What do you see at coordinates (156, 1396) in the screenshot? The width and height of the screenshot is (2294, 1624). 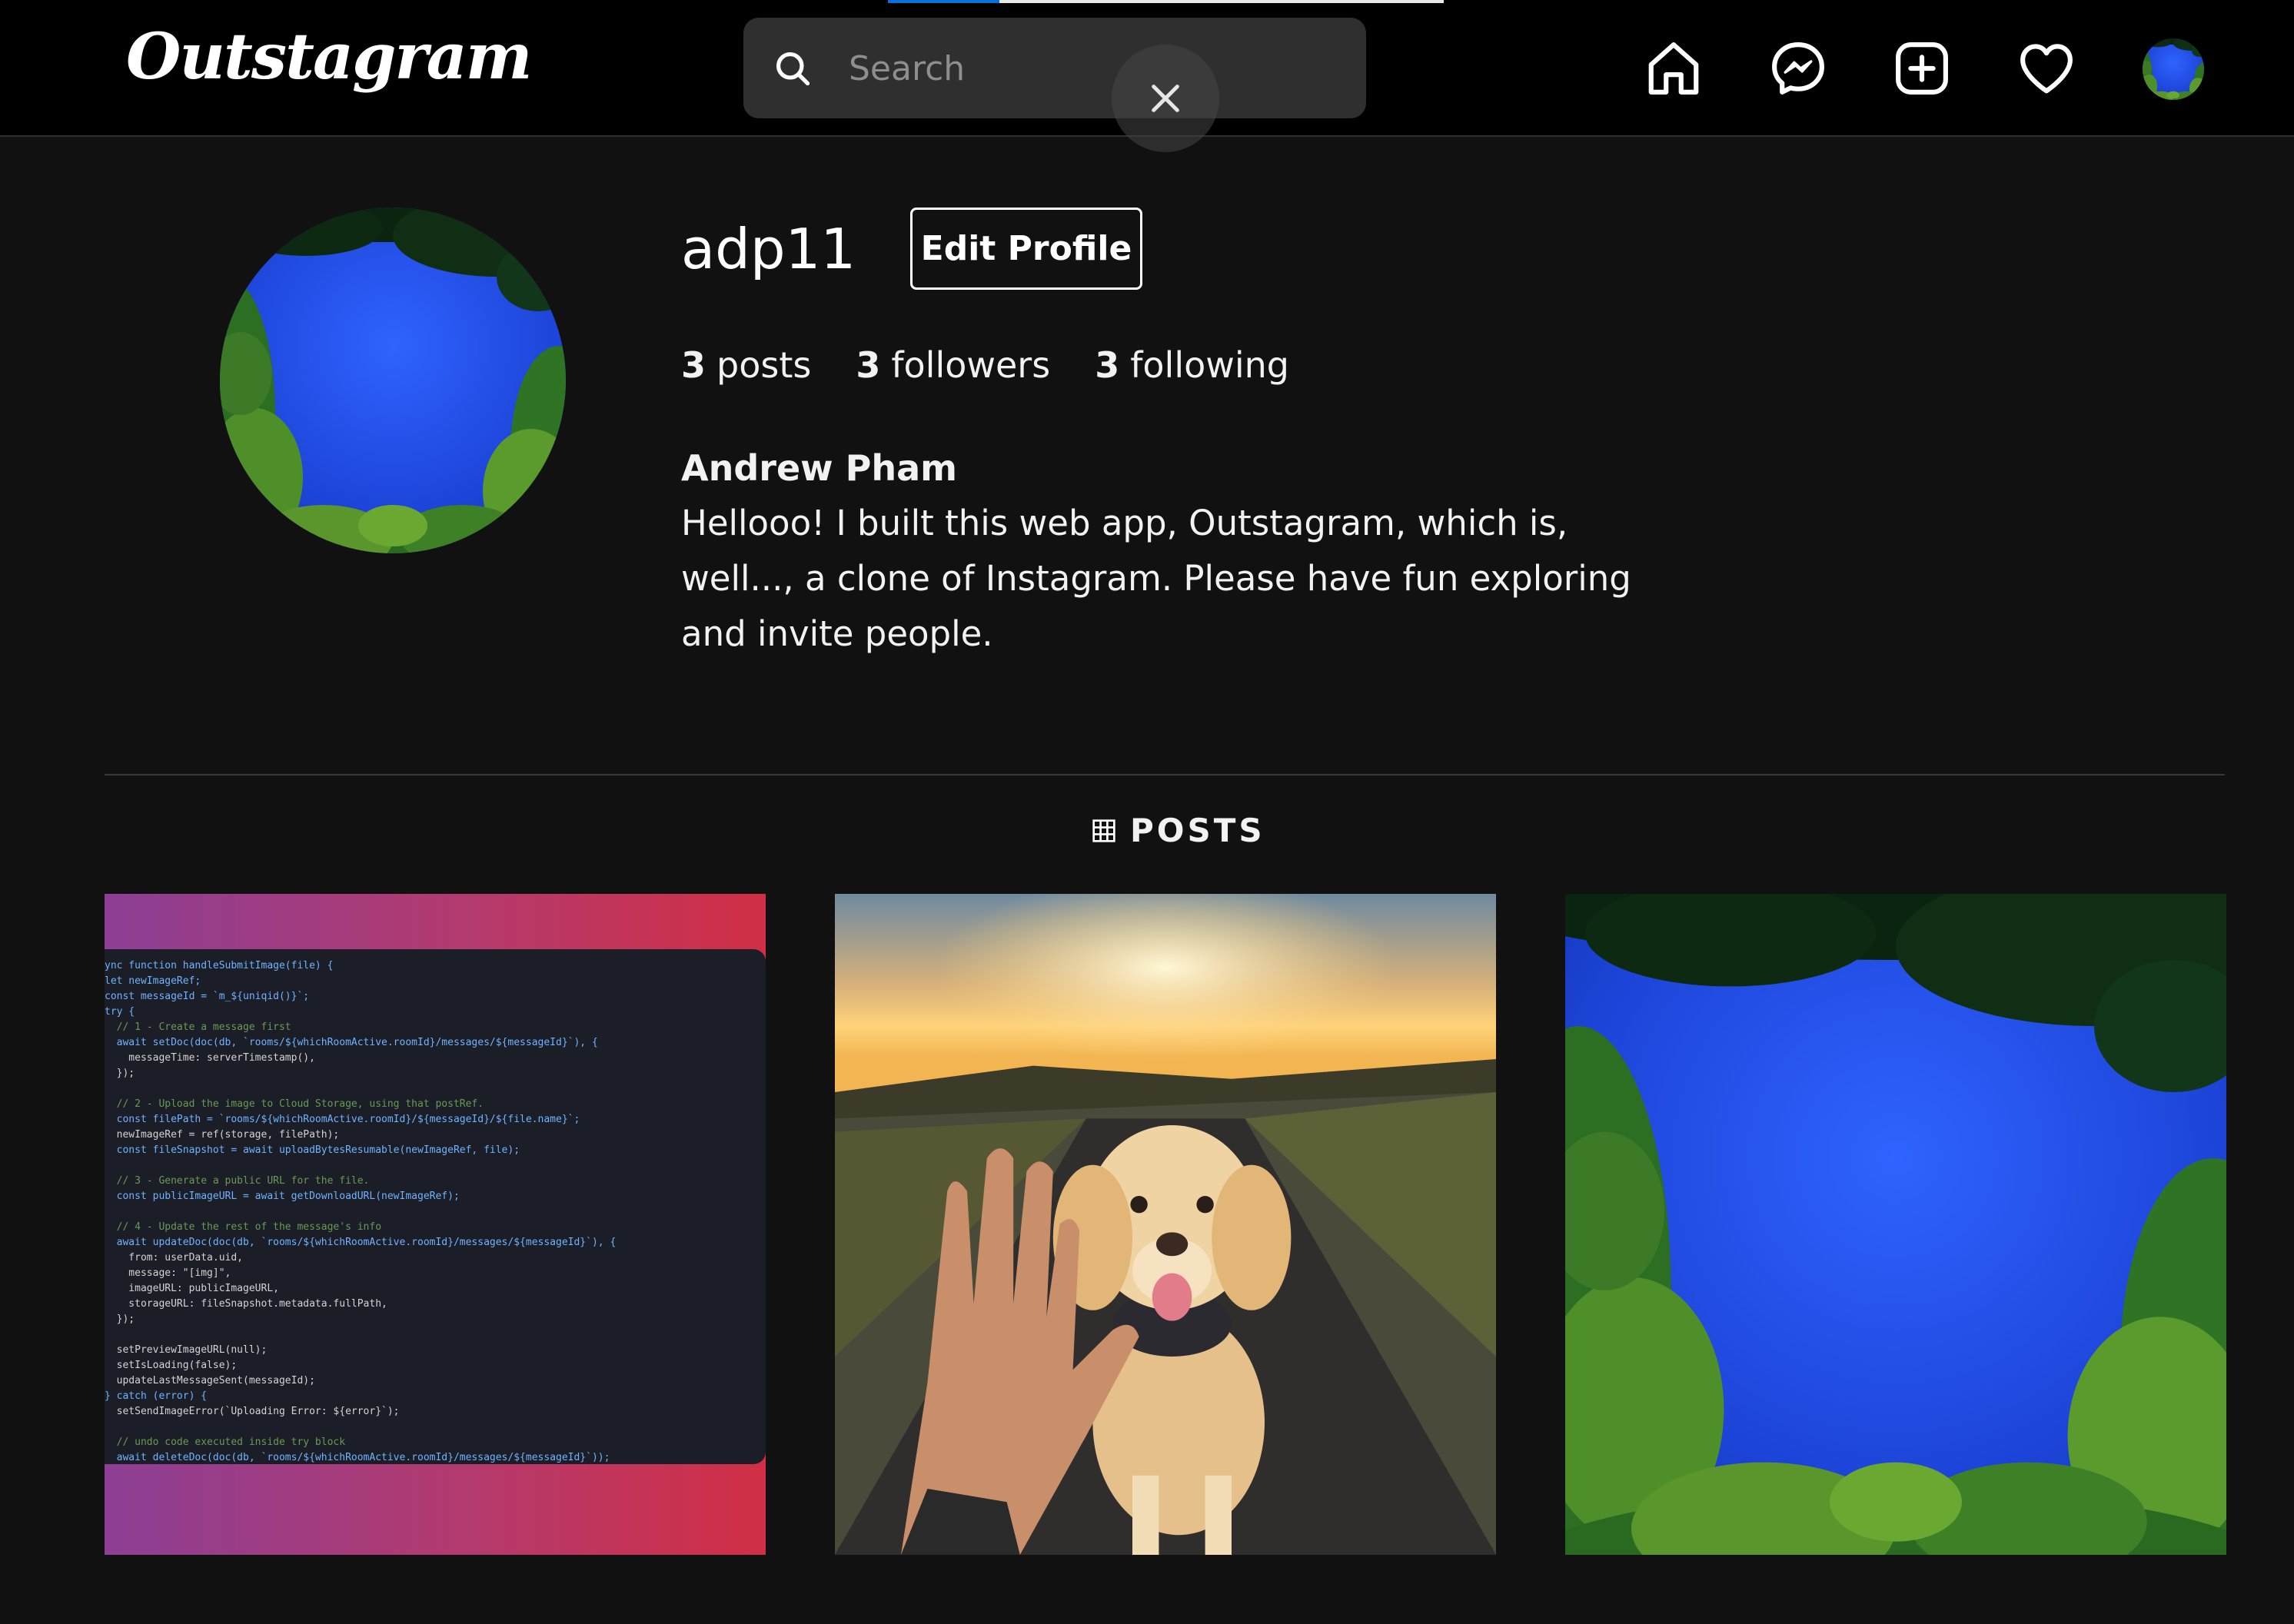 I see `code-line: } catch (error) {` at bounding box center [156, 1396].